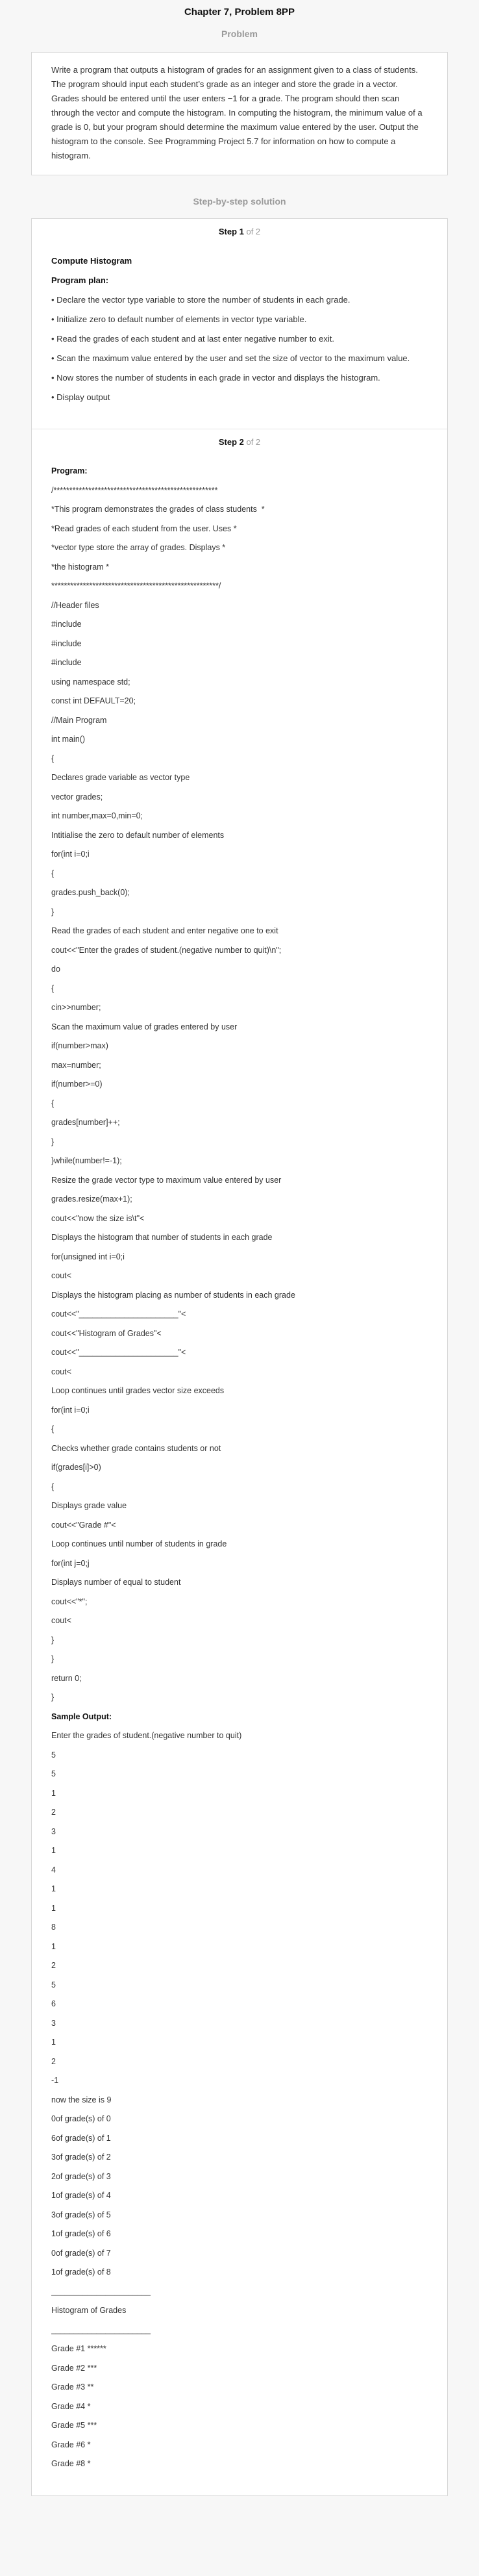 The height and width of the screenshot is (2576, 479). Describe the element at coordinates (75, 605) in the screenshot. I see `program-line: //Header files` at that location.